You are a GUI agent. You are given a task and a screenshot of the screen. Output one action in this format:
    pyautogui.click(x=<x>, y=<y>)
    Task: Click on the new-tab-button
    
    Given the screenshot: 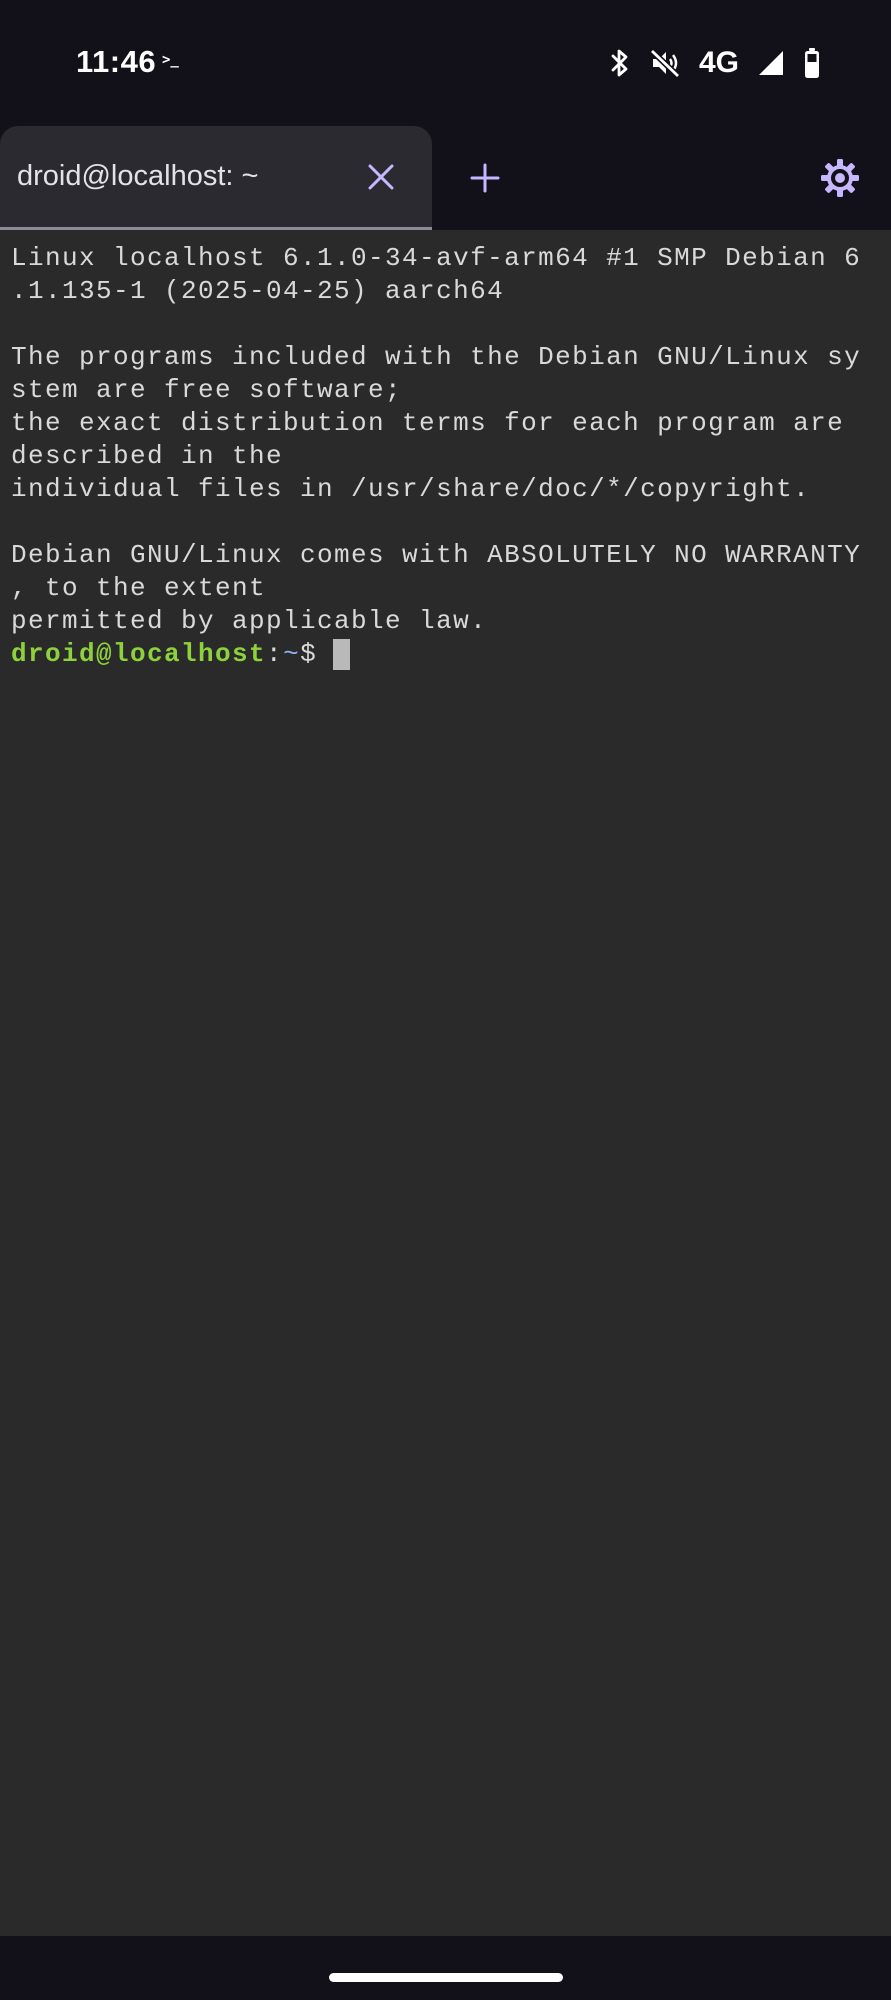 What is the action you would take?
    pyautogui.click(x=485, y=178)
    